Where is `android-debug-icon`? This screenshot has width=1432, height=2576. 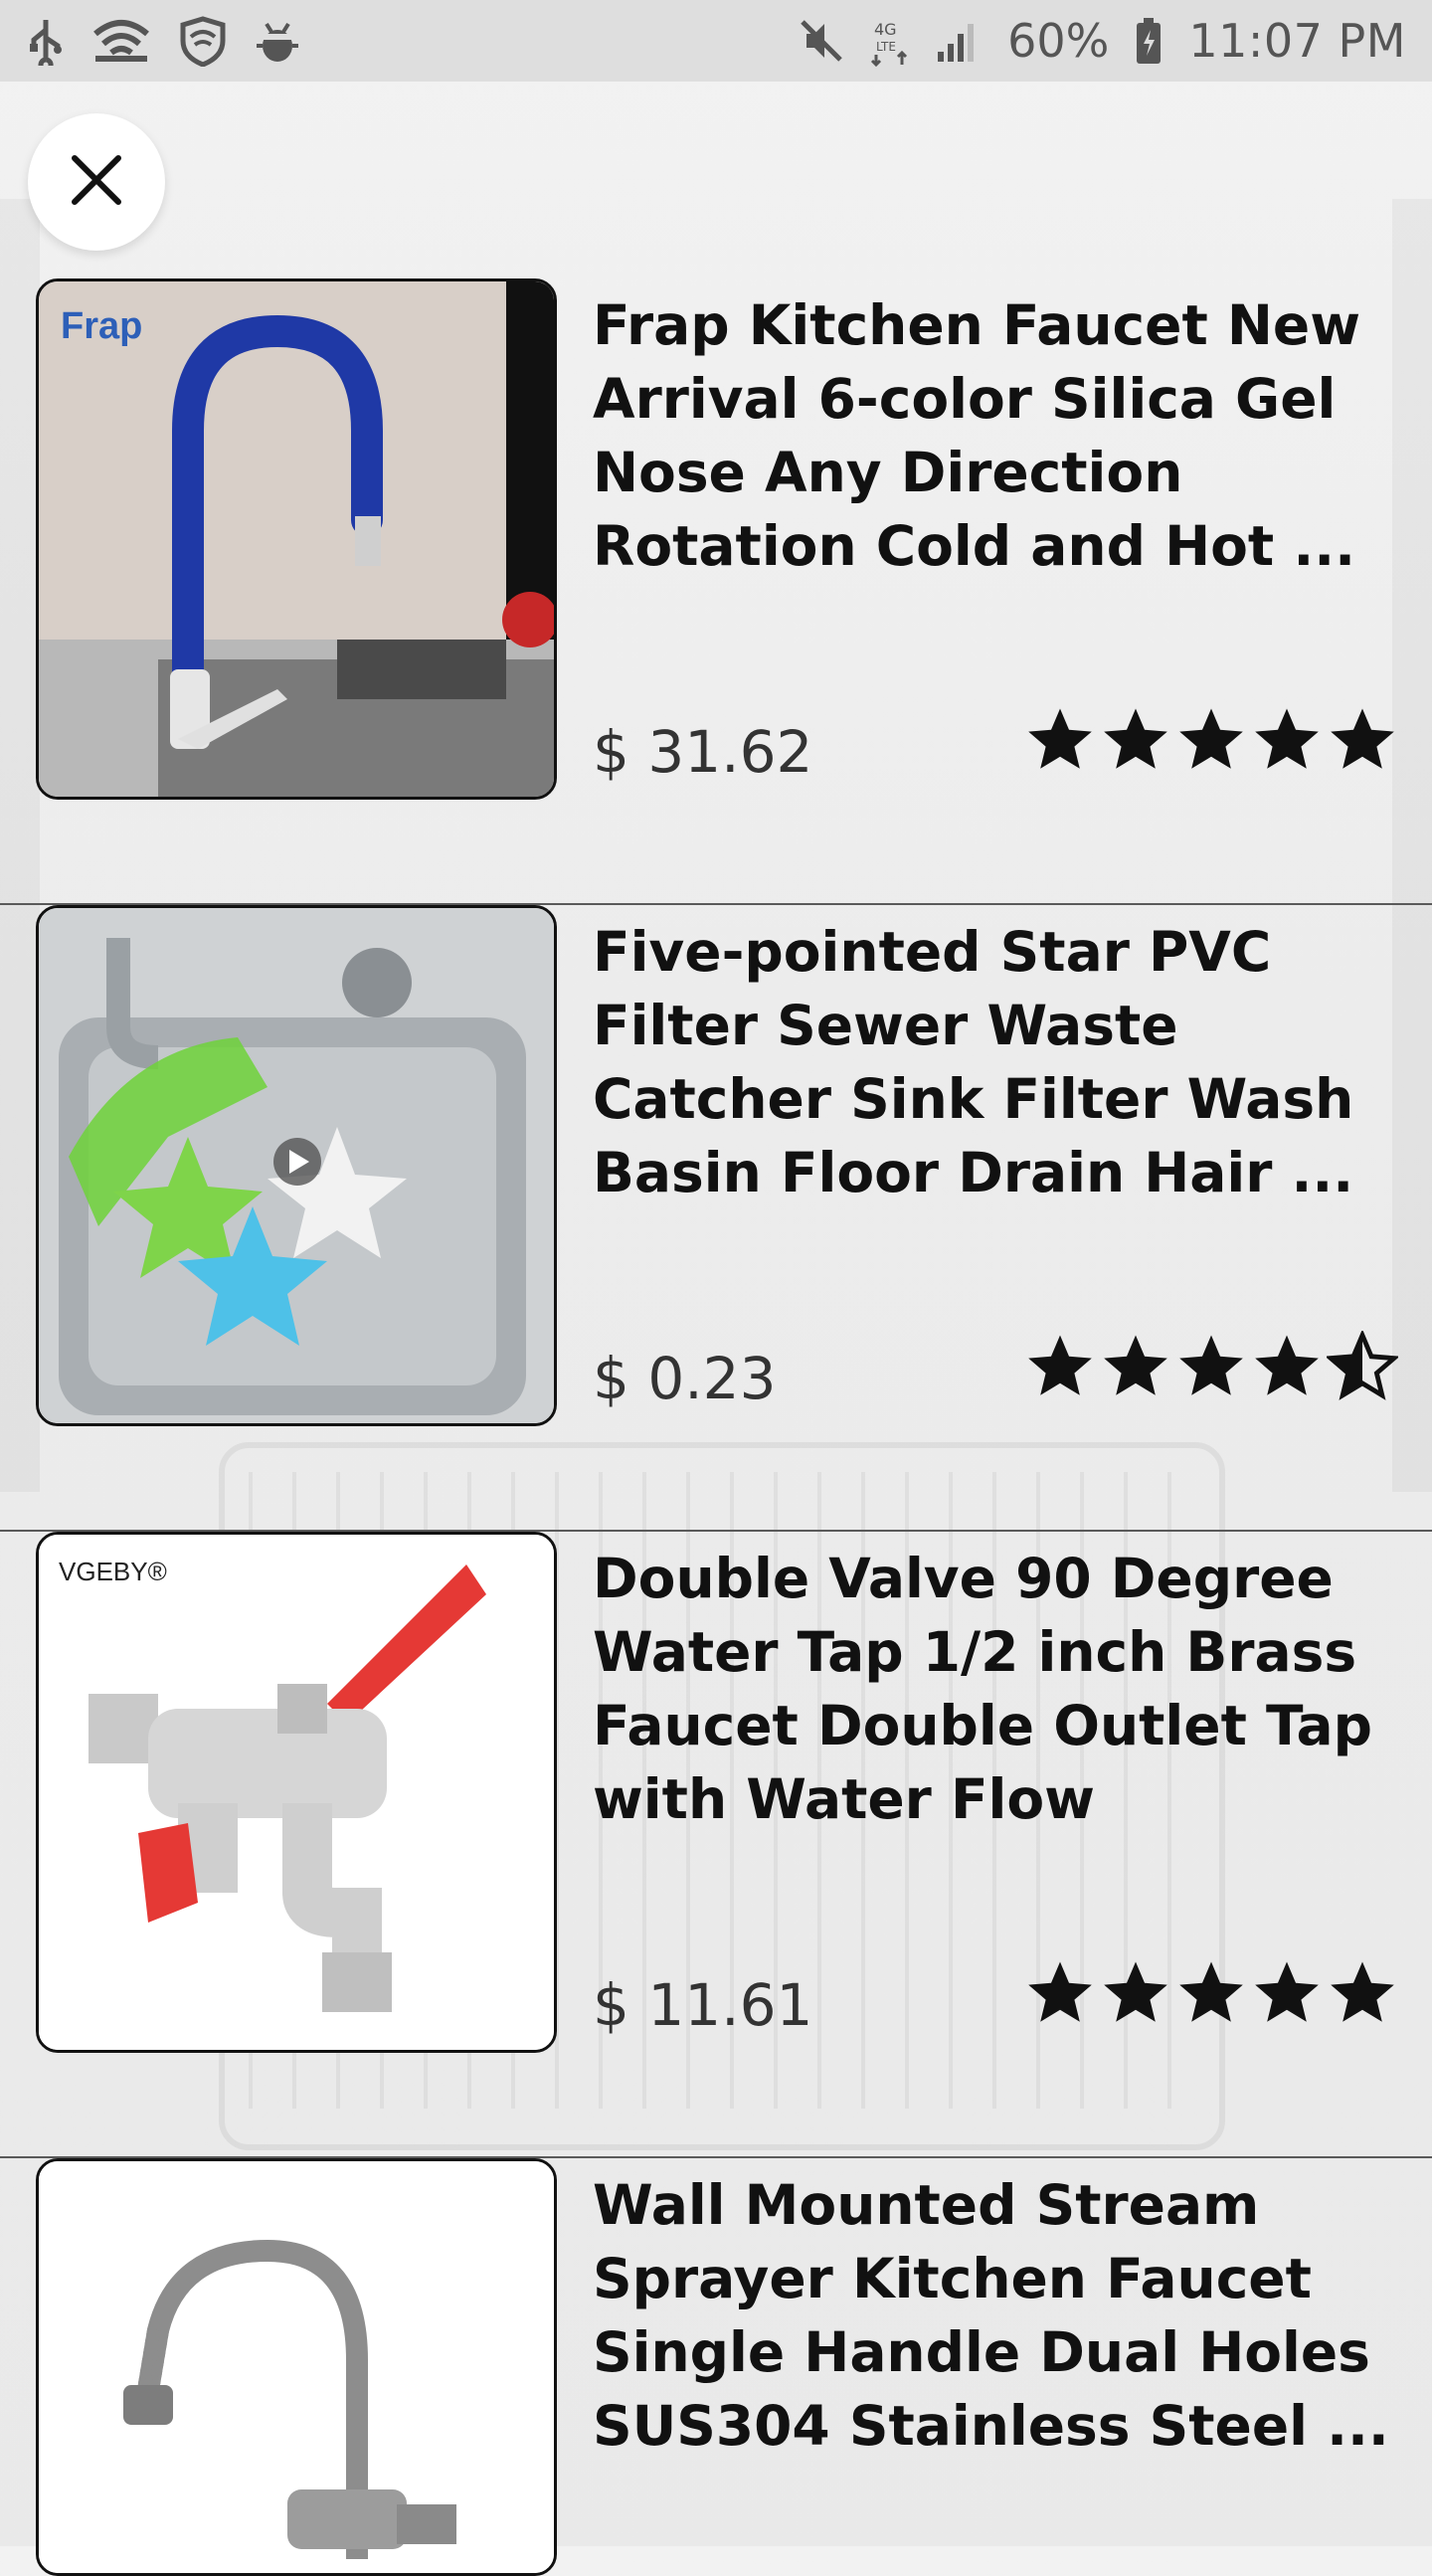 android-debug-icon is located at coordinates (277, 41).